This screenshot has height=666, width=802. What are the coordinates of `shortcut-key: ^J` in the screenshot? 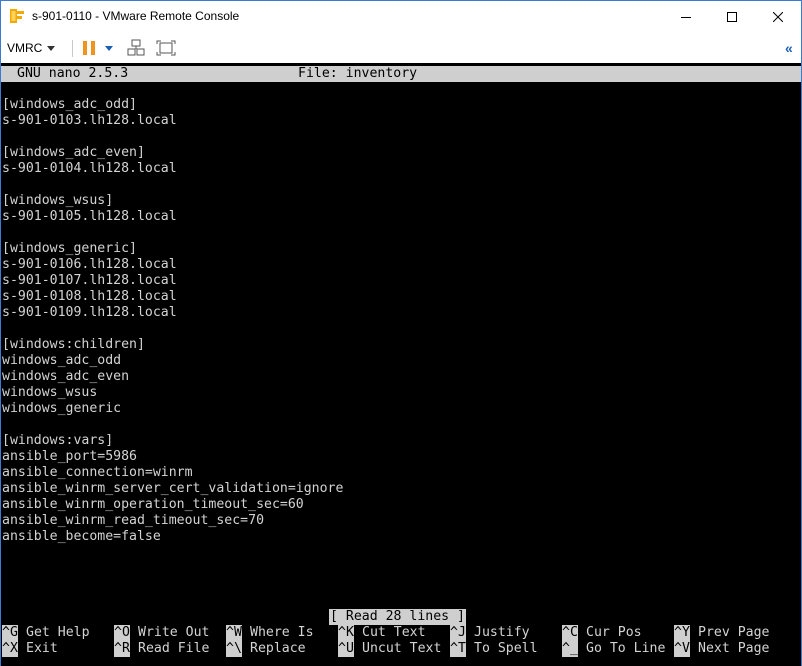 It's located at (458, 633).